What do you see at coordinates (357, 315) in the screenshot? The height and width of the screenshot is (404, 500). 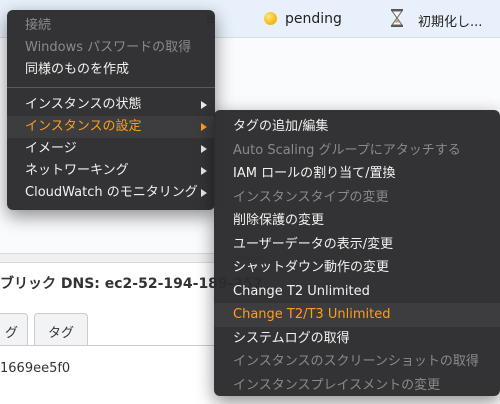 I see `submenu-item-change-t2-t3-unlimited: Change T2/T3 Unlimited` at bounding box center [357, 315].